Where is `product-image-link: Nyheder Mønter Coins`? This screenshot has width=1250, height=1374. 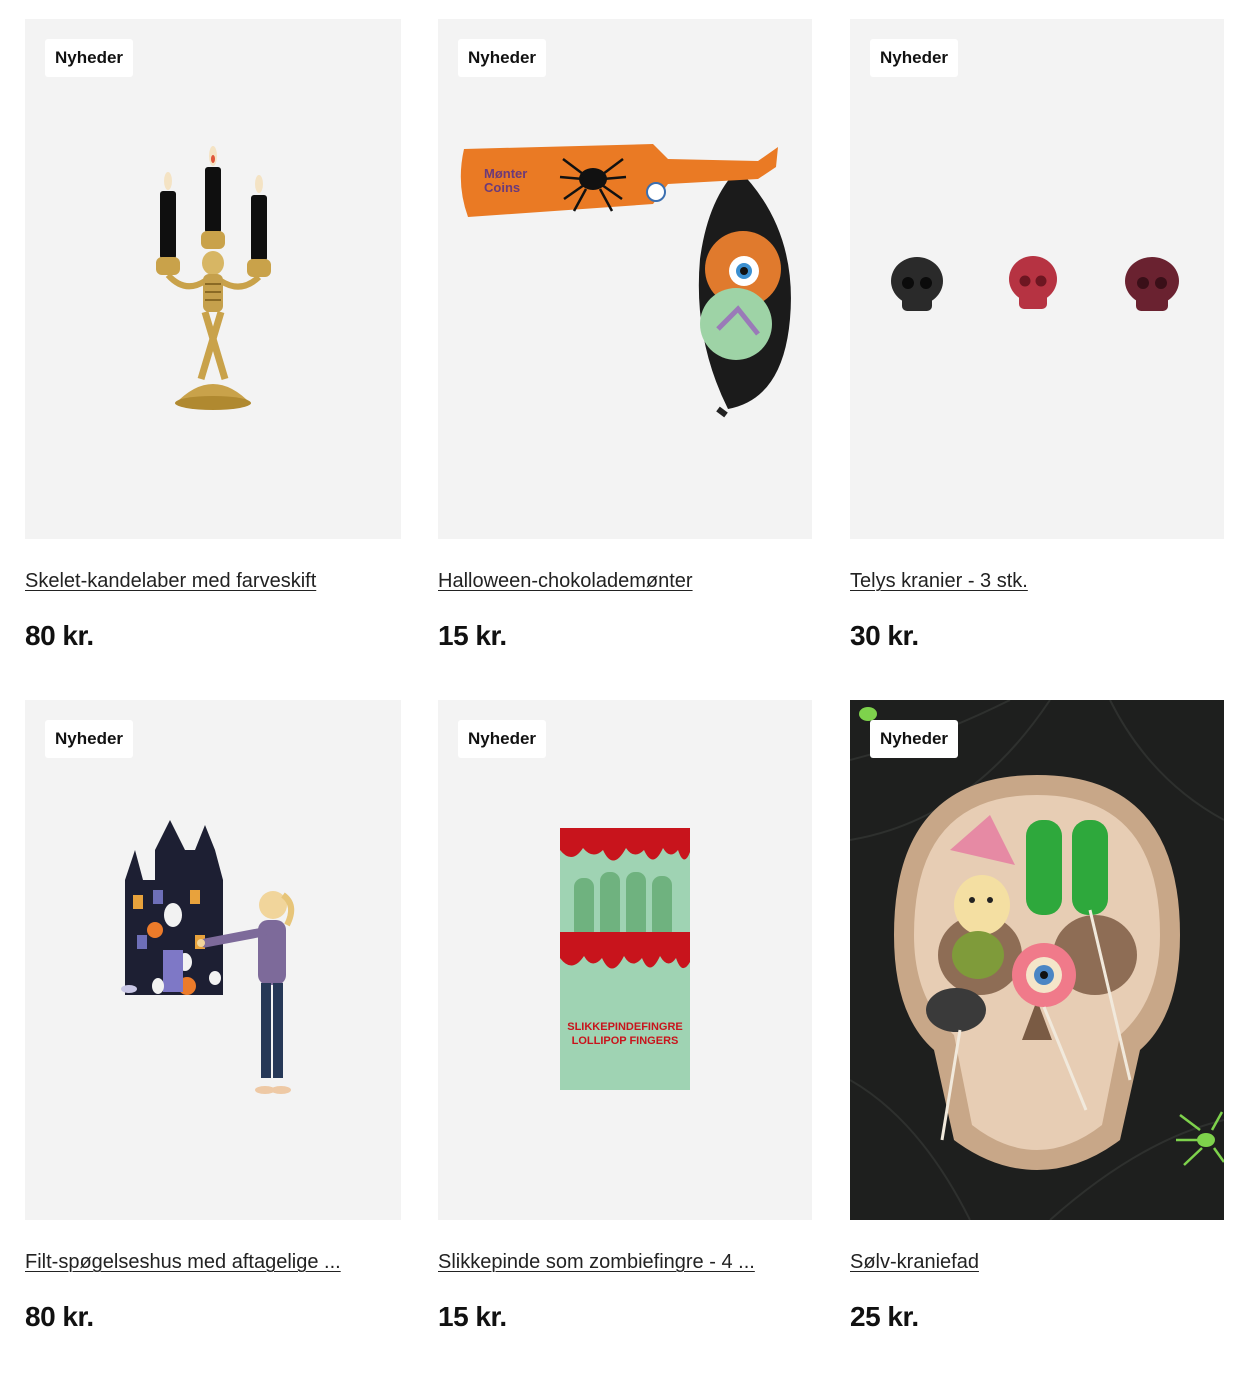
product-image-link: Nyheder Mønter Coins is located at coordinates (625, 279).